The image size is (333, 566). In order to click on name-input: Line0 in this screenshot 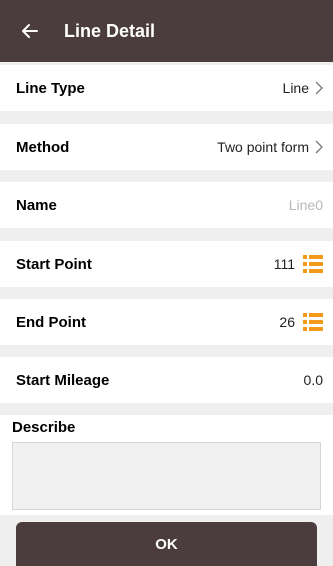, I will do `click(306, 205)`.